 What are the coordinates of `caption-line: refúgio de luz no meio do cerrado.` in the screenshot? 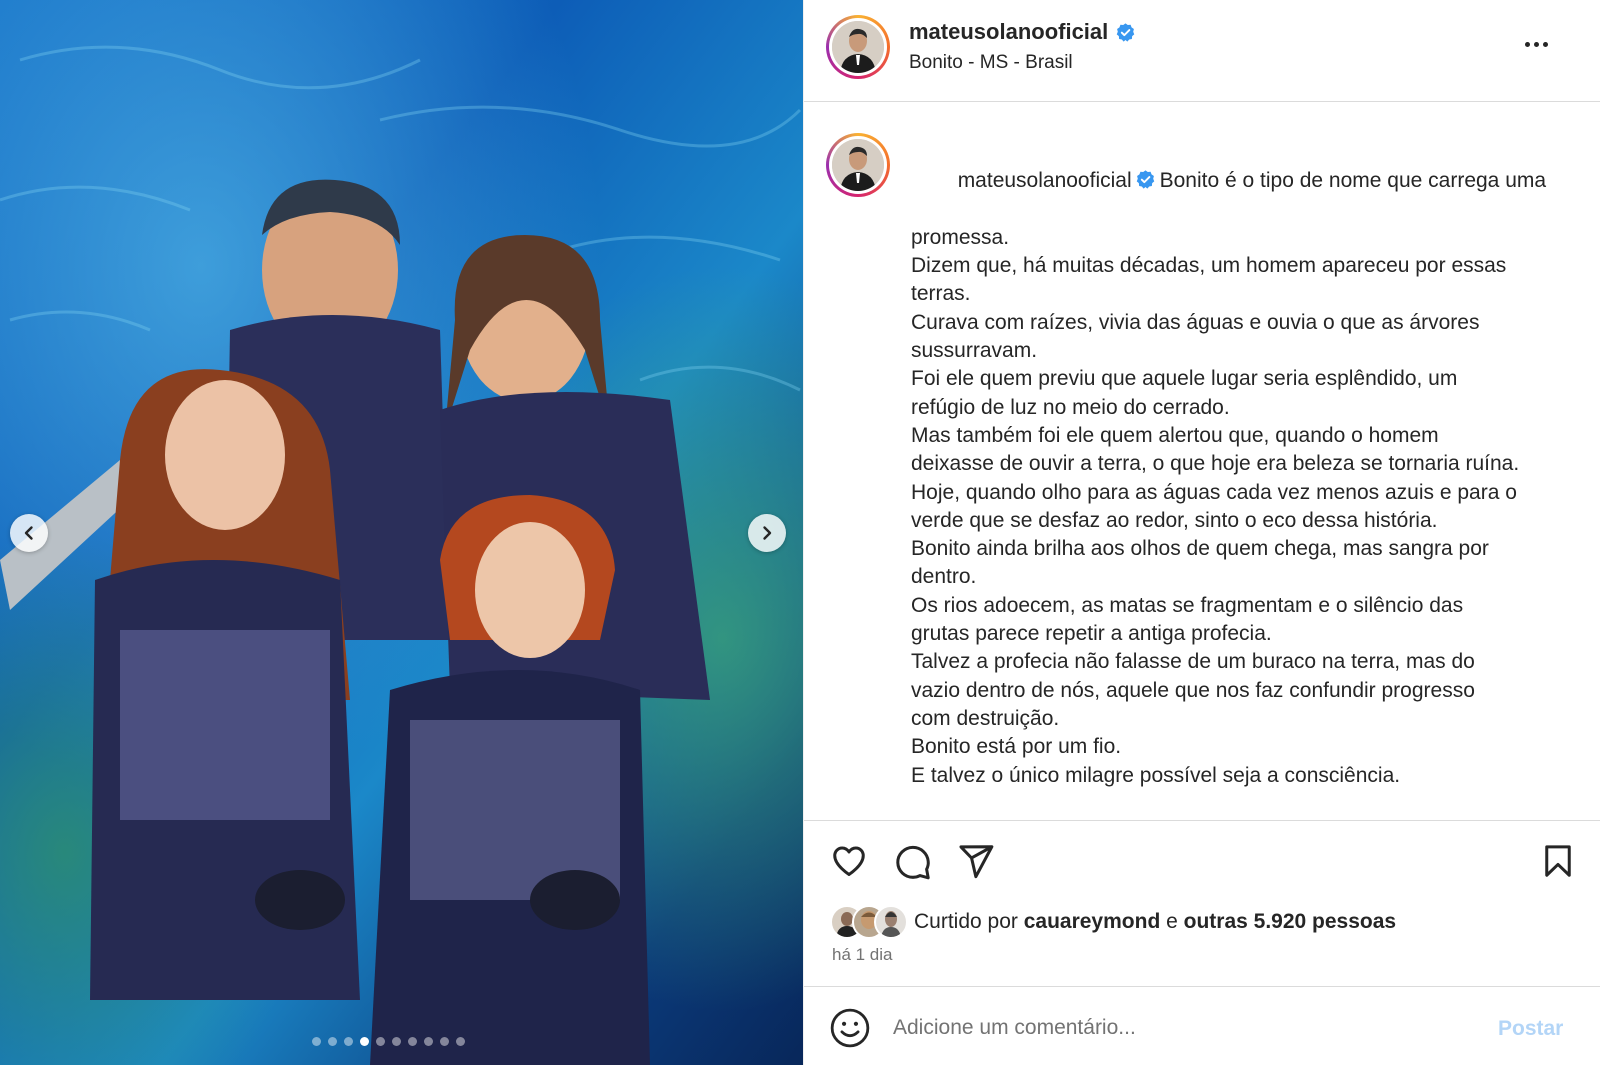 It's located at (1070, 407).